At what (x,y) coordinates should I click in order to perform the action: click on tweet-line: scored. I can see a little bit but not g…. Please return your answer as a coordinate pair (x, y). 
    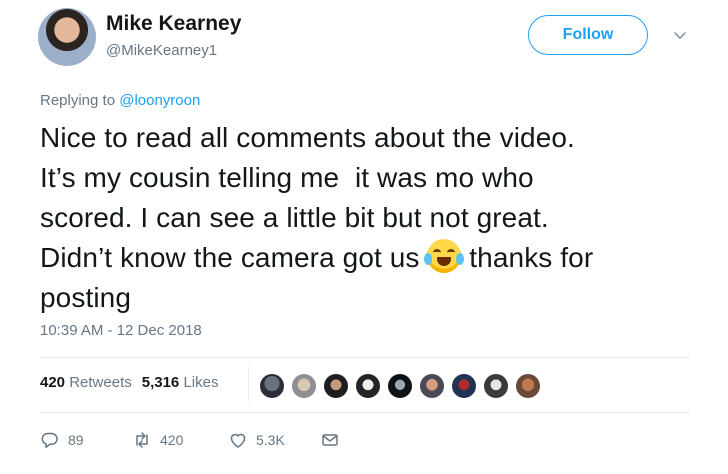
    Looking at the image, I should click on (294, 217).